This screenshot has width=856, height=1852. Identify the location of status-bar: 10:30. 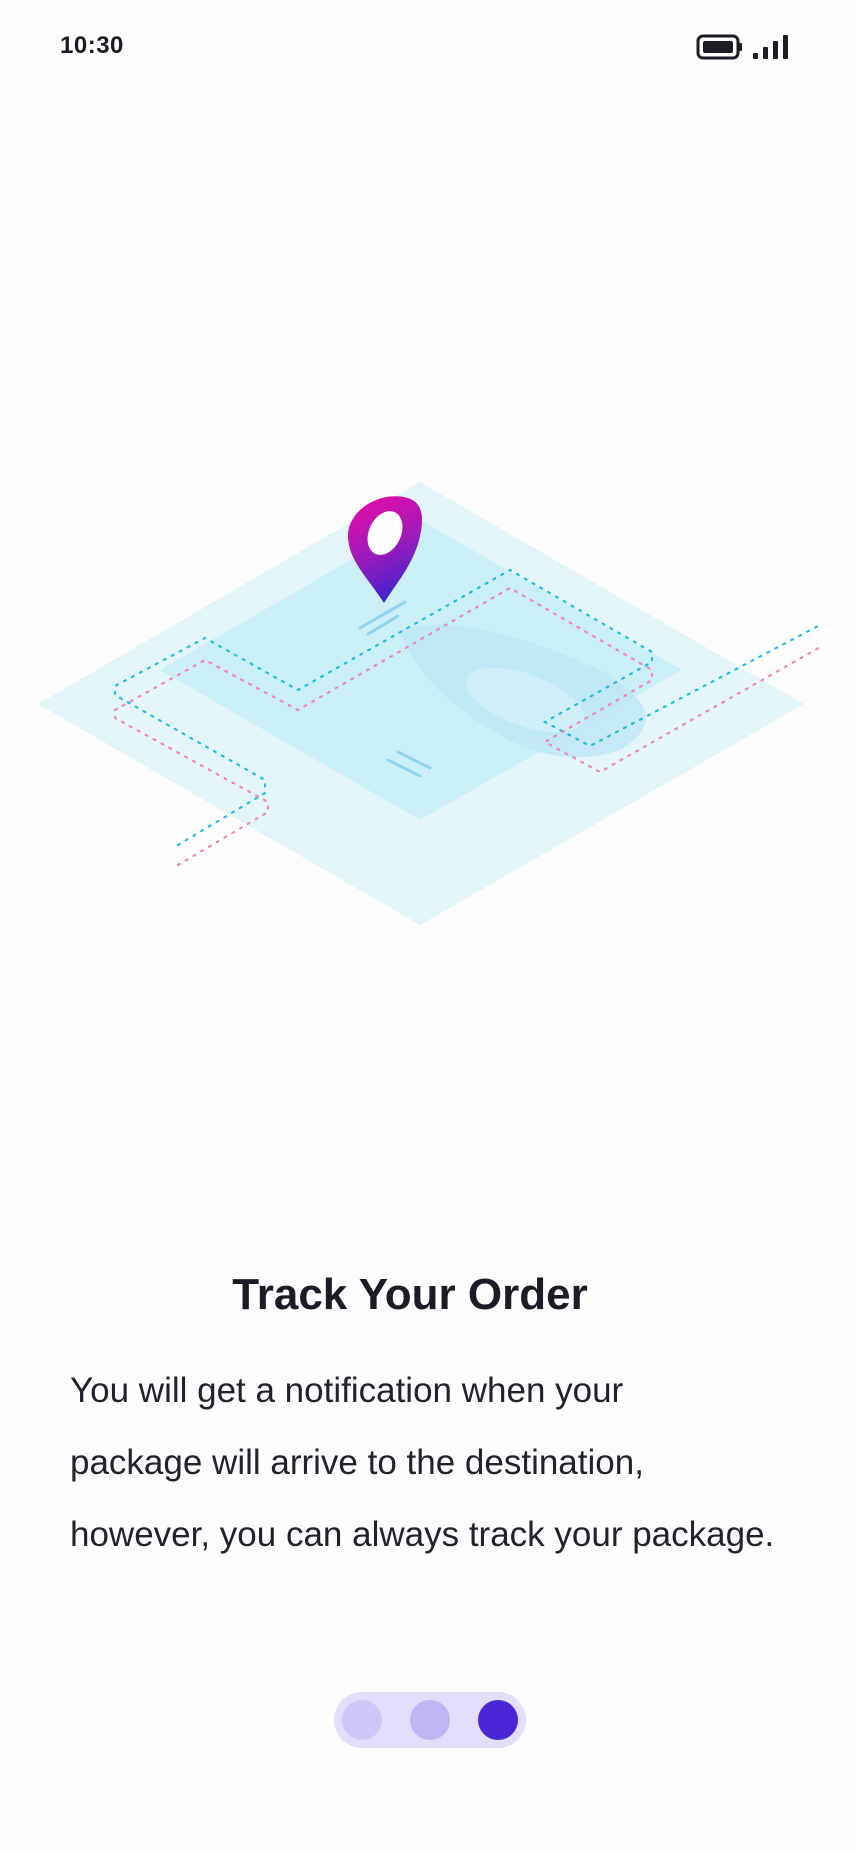
(428, 48).